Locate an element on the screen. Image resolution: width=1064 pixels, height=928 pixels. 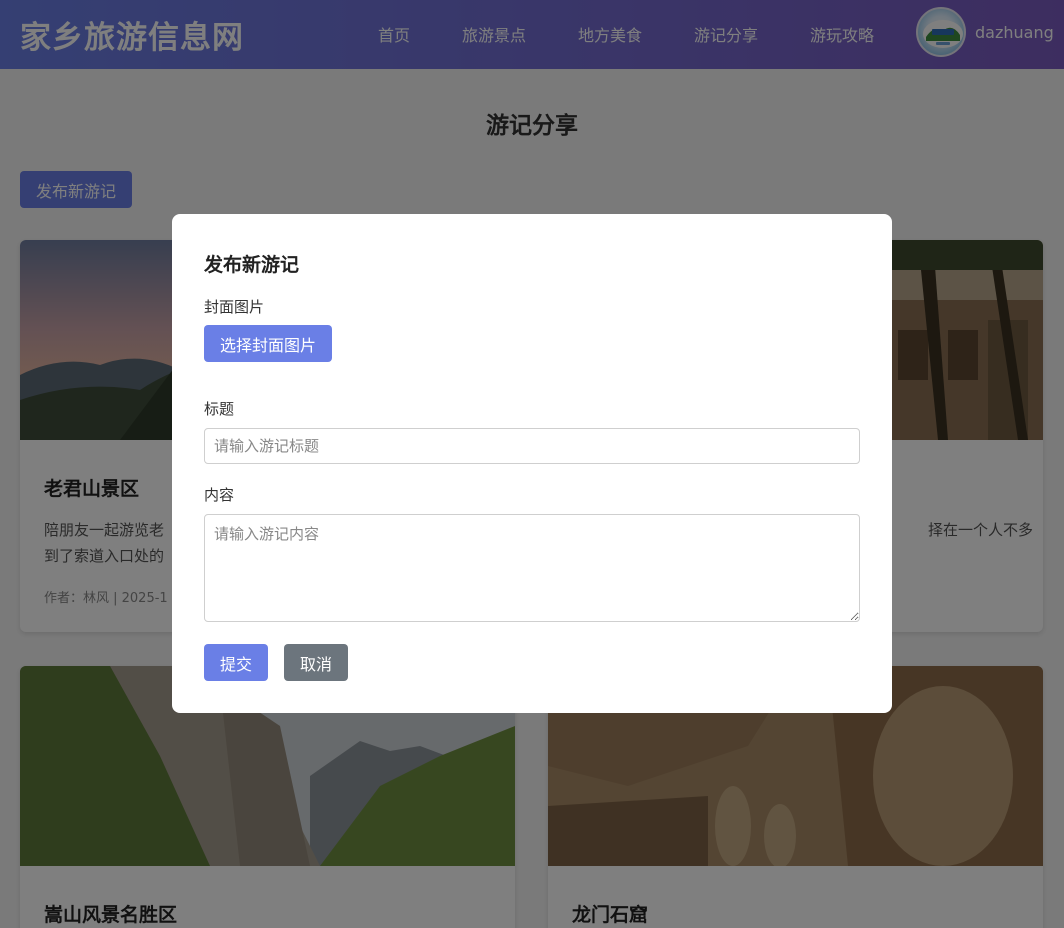
content-label: 内容 is located at coordinates (219, 495).